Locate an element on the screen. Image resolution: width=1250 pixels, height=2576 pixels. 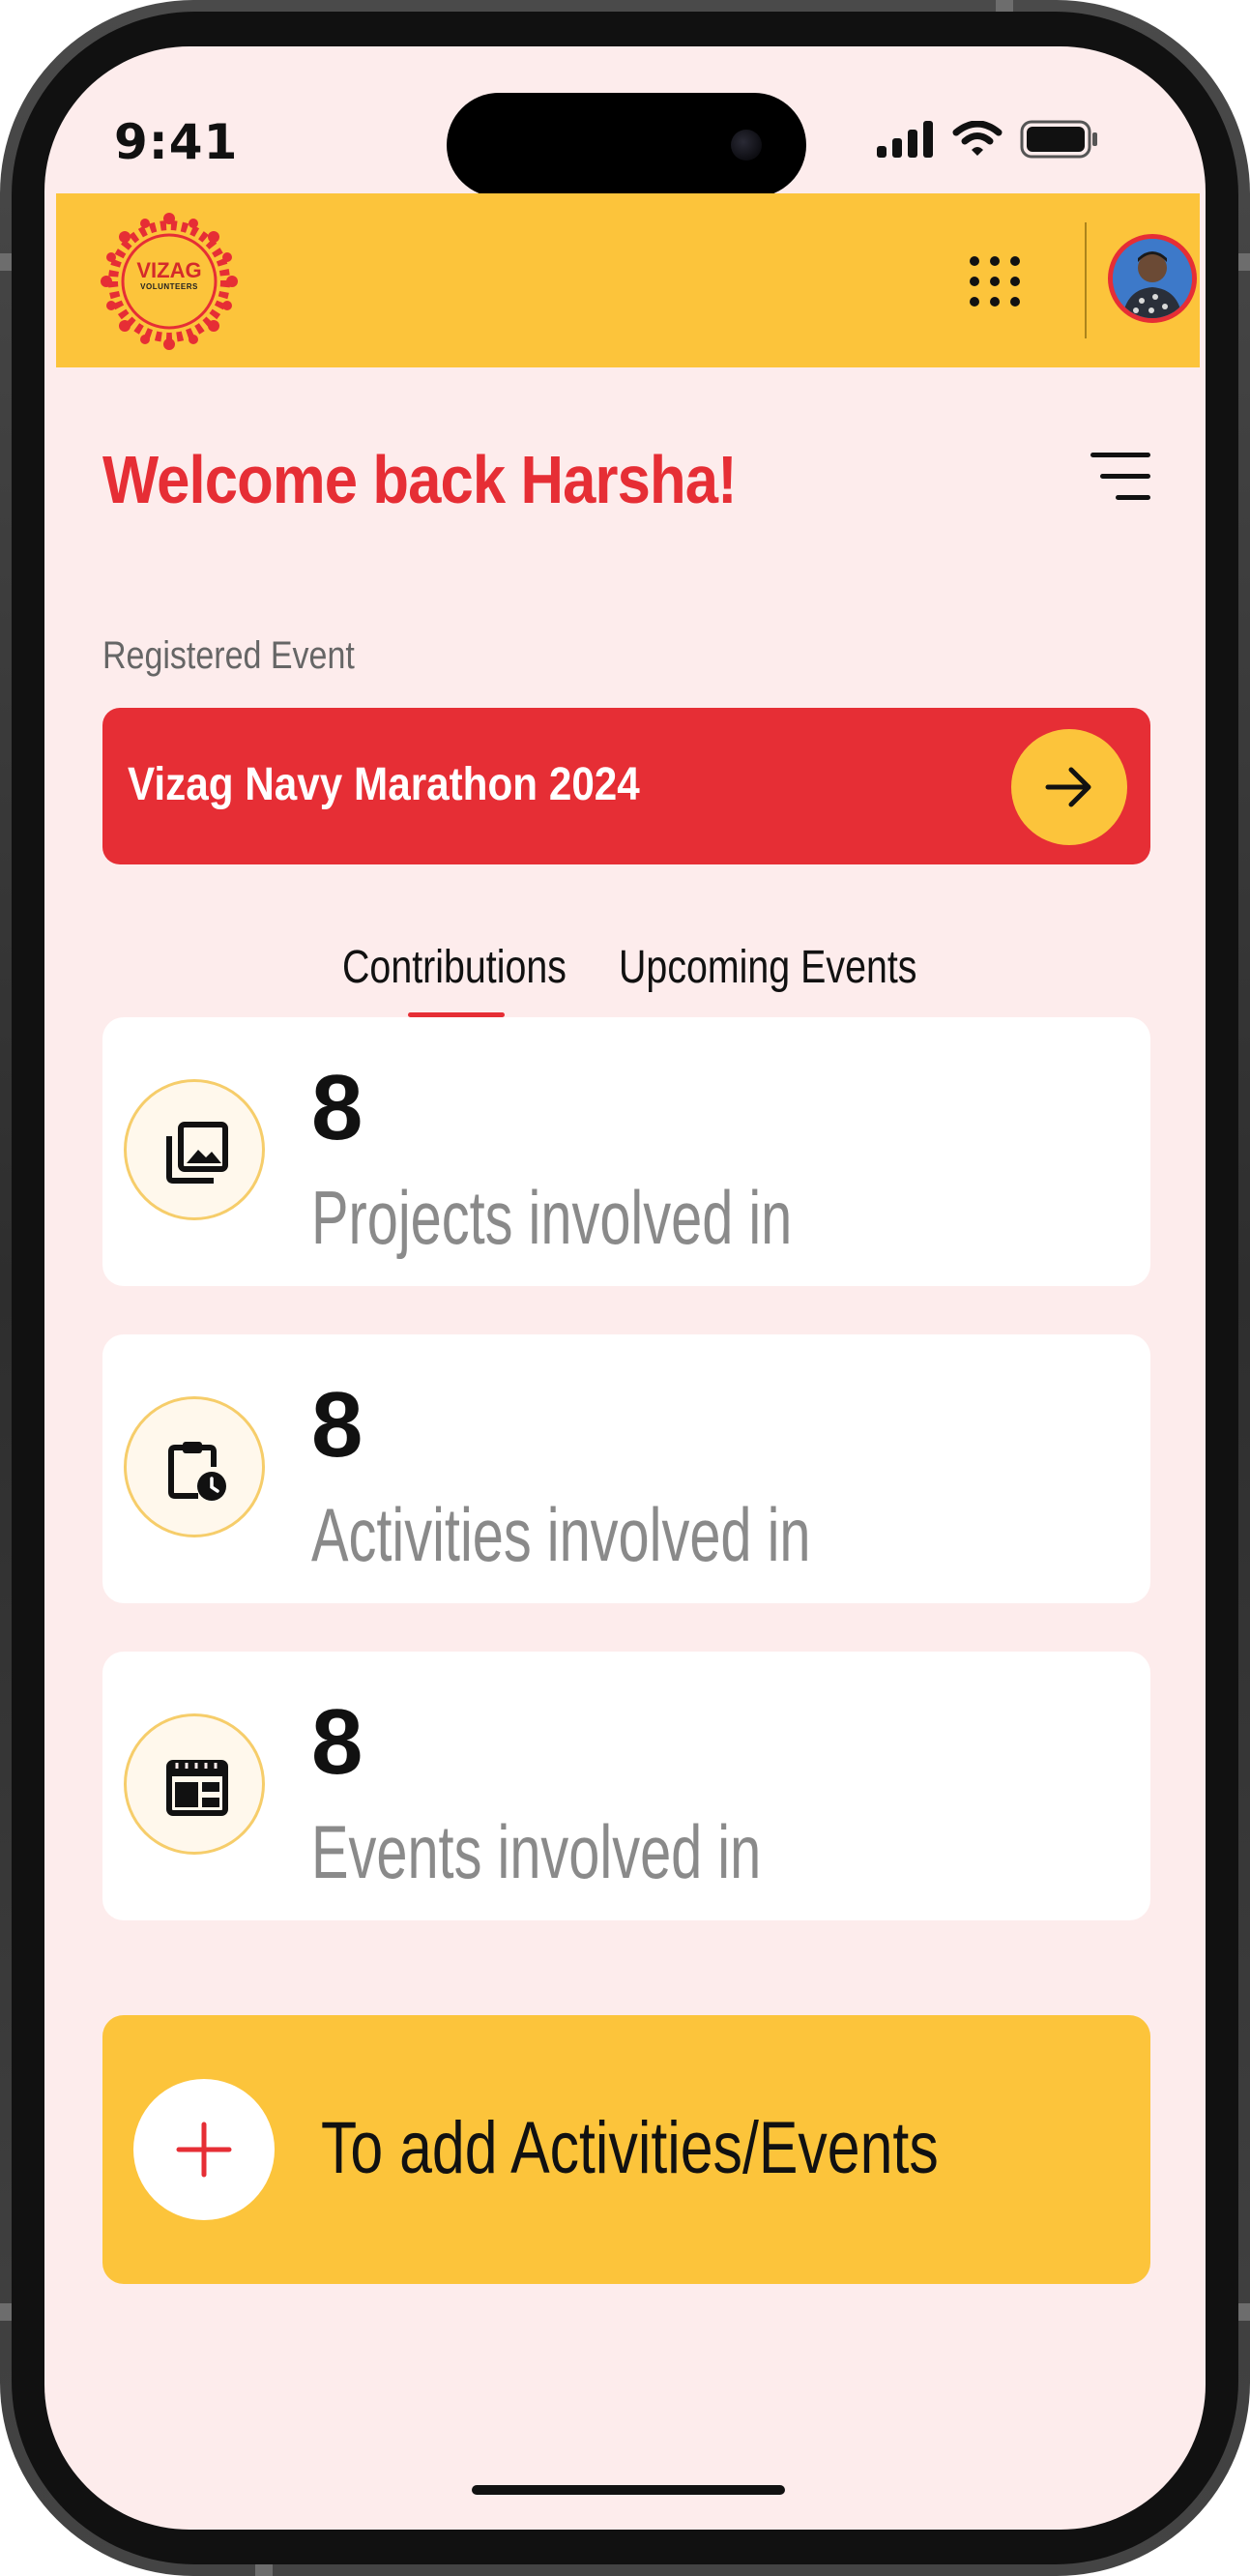
user-avatar is located at coordinates (1152, 278).